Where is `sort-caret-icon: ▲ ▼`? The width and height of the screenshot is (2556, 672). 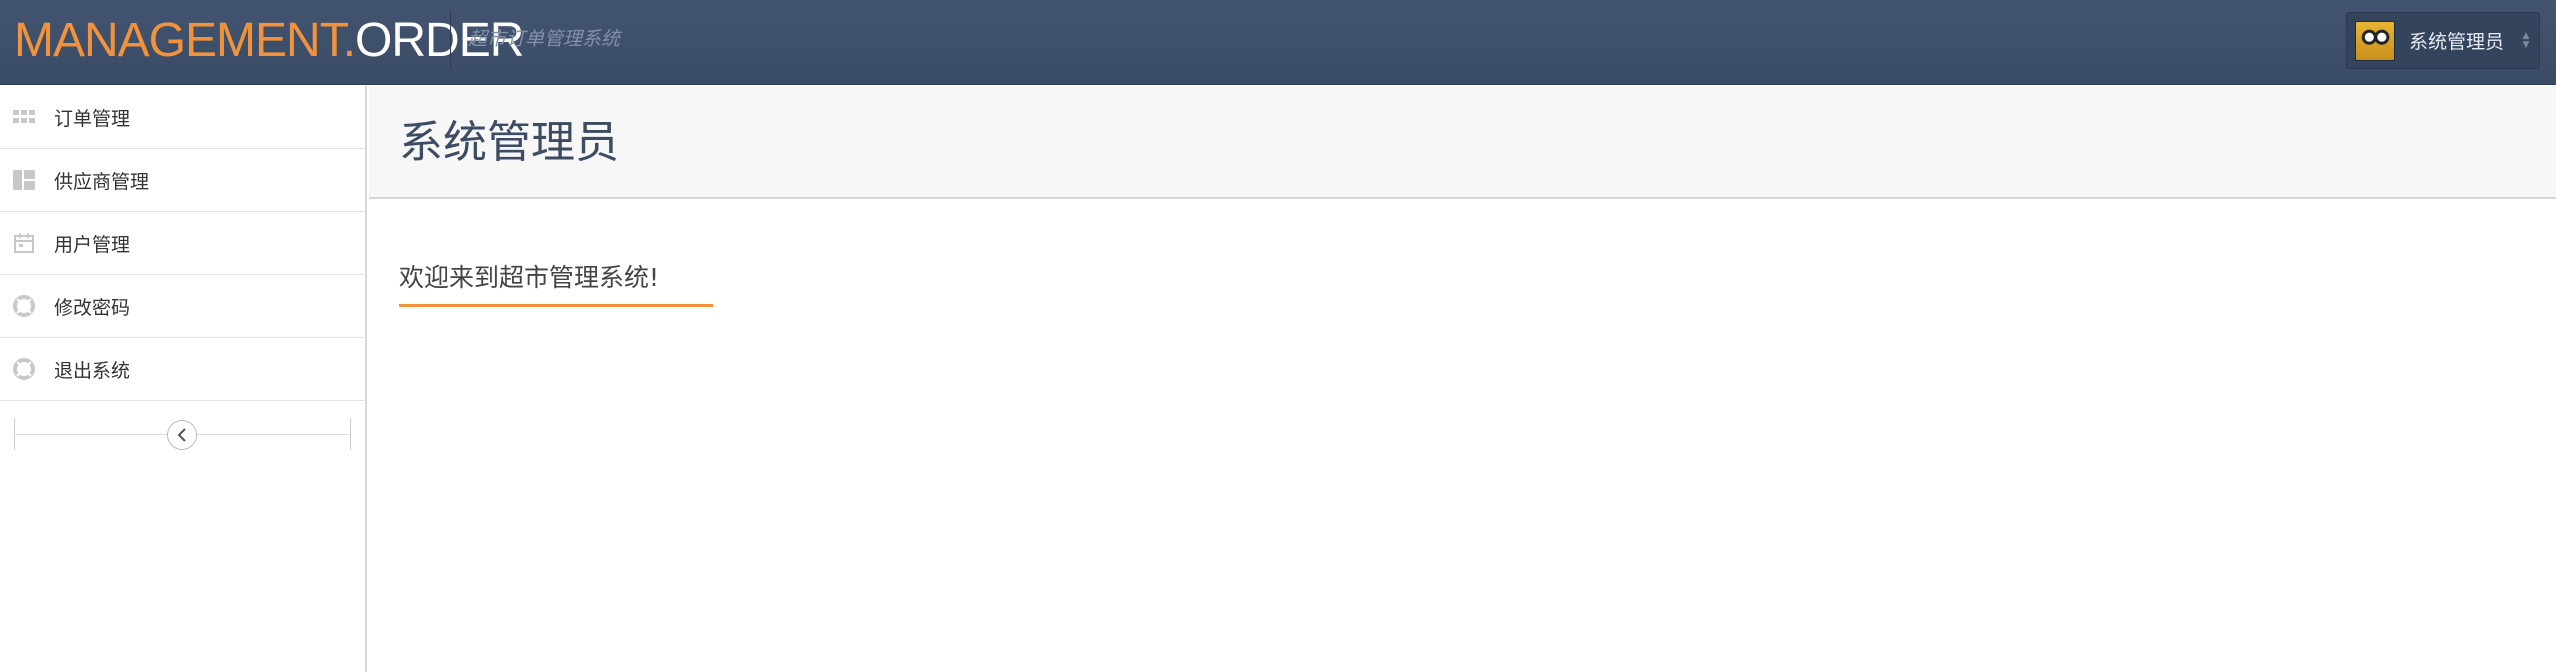 sort-caret-icon: ▲ ▼ is located at coordinates (2526, 40).